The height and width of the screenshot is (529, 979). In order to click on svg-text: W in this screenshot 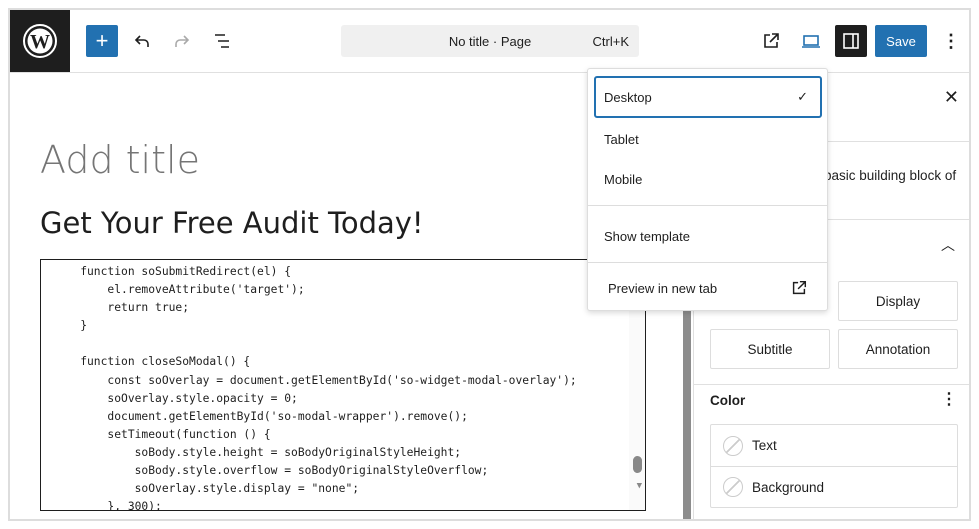, I will do `click(40, 42)`.